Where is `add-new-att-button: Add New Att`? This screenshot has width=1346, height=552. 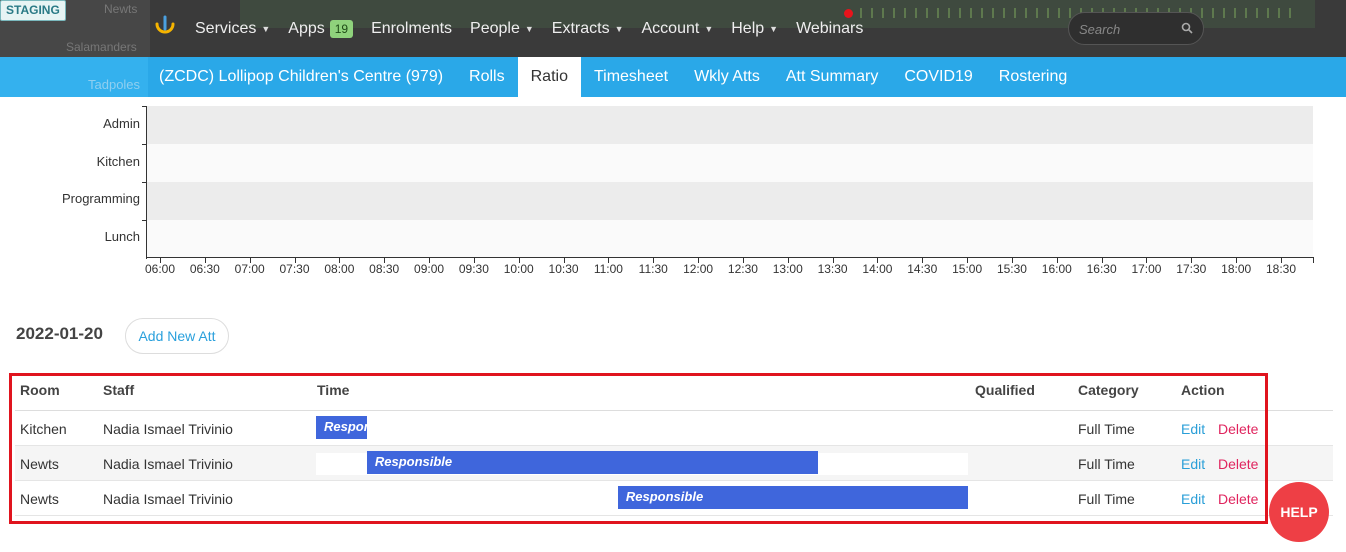 add-new-att-button: Add New Att is located at coordinates (177, 336).